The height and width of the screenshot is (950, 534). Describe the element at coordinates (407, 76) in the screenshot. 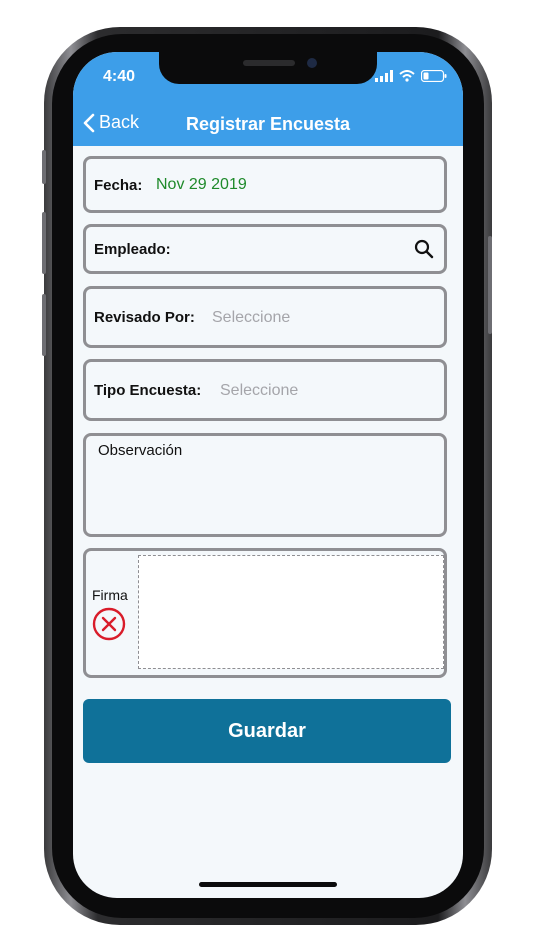

I see `wifi-icon` at that location.